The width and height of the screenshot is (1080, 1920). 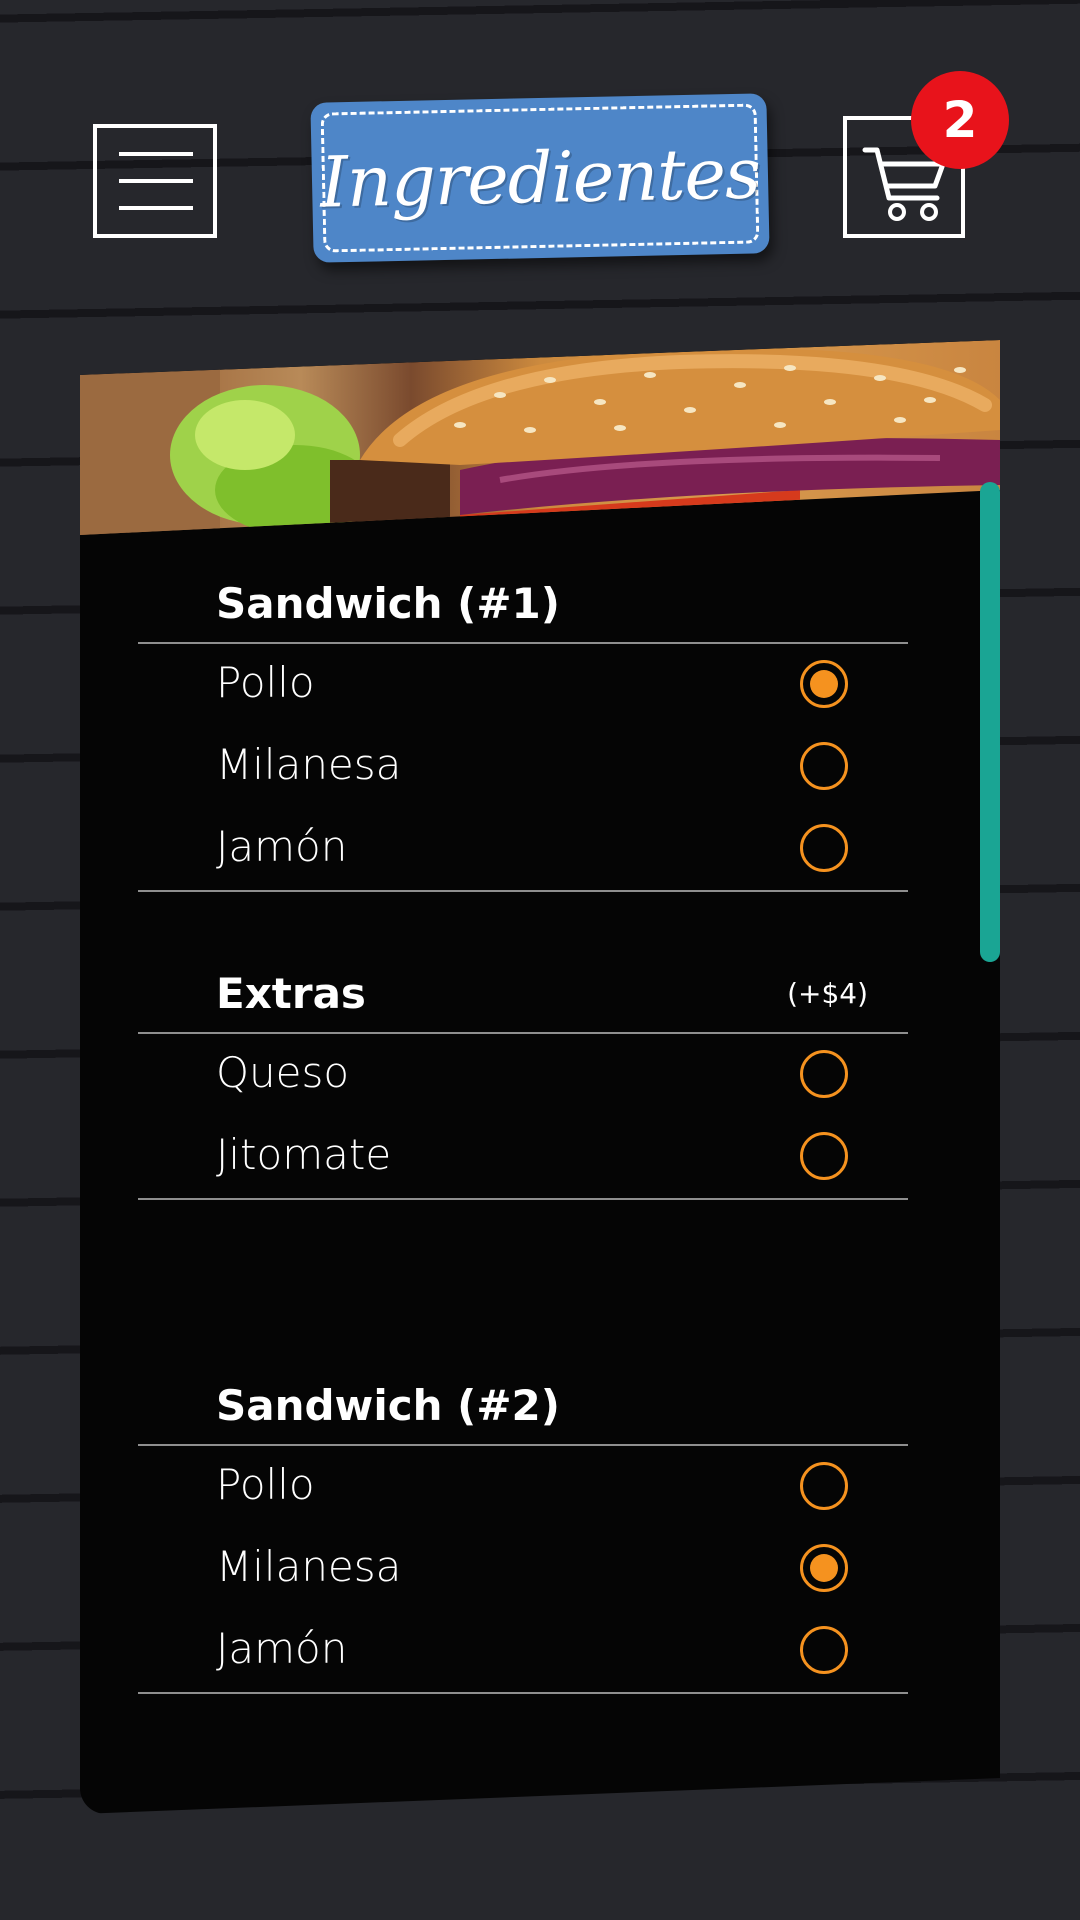 I want to click on section-header: Sandwich (#2), so click(x=523, y=1397).